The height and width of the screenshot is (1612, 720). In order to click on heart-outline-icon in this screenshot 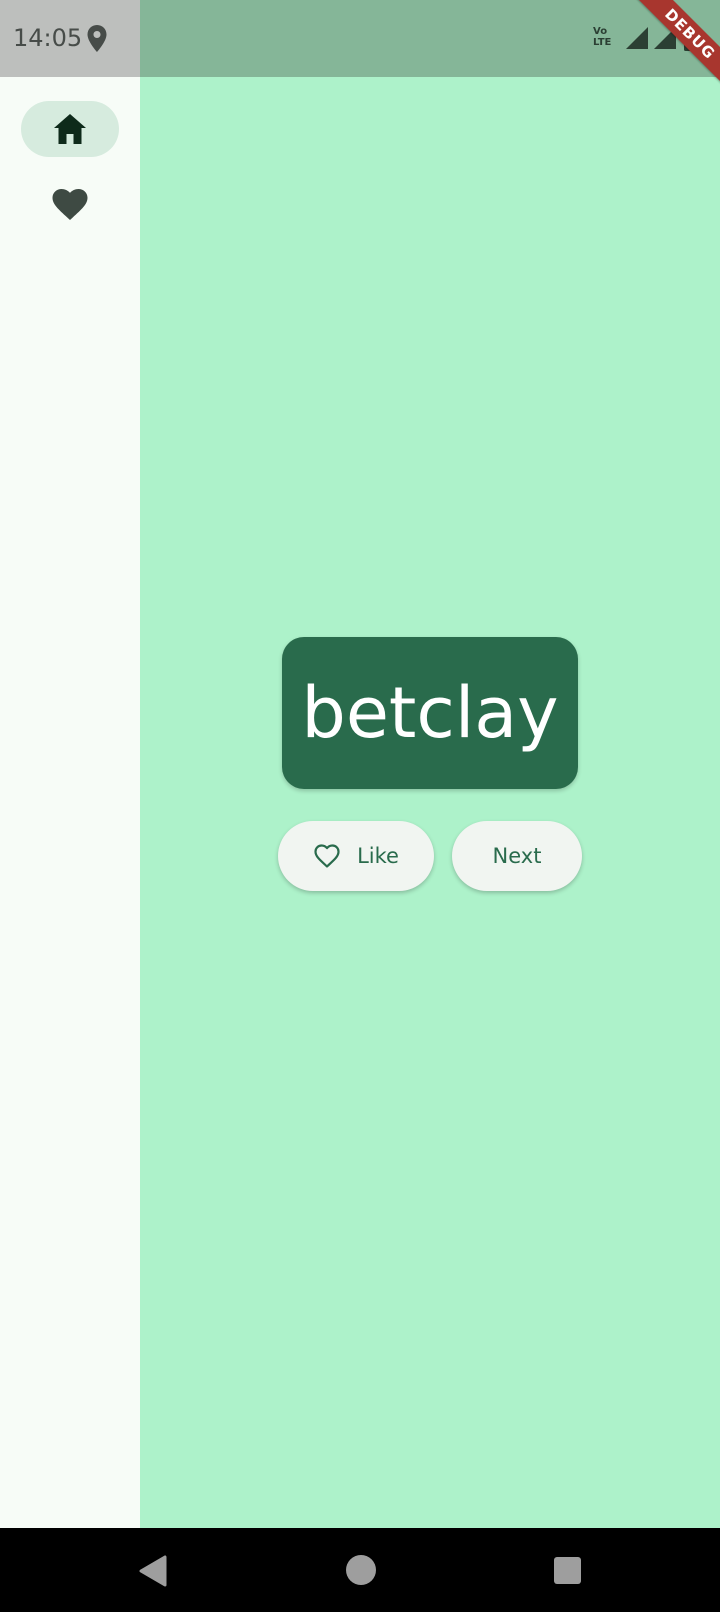, I will do `click(327, 856)`.